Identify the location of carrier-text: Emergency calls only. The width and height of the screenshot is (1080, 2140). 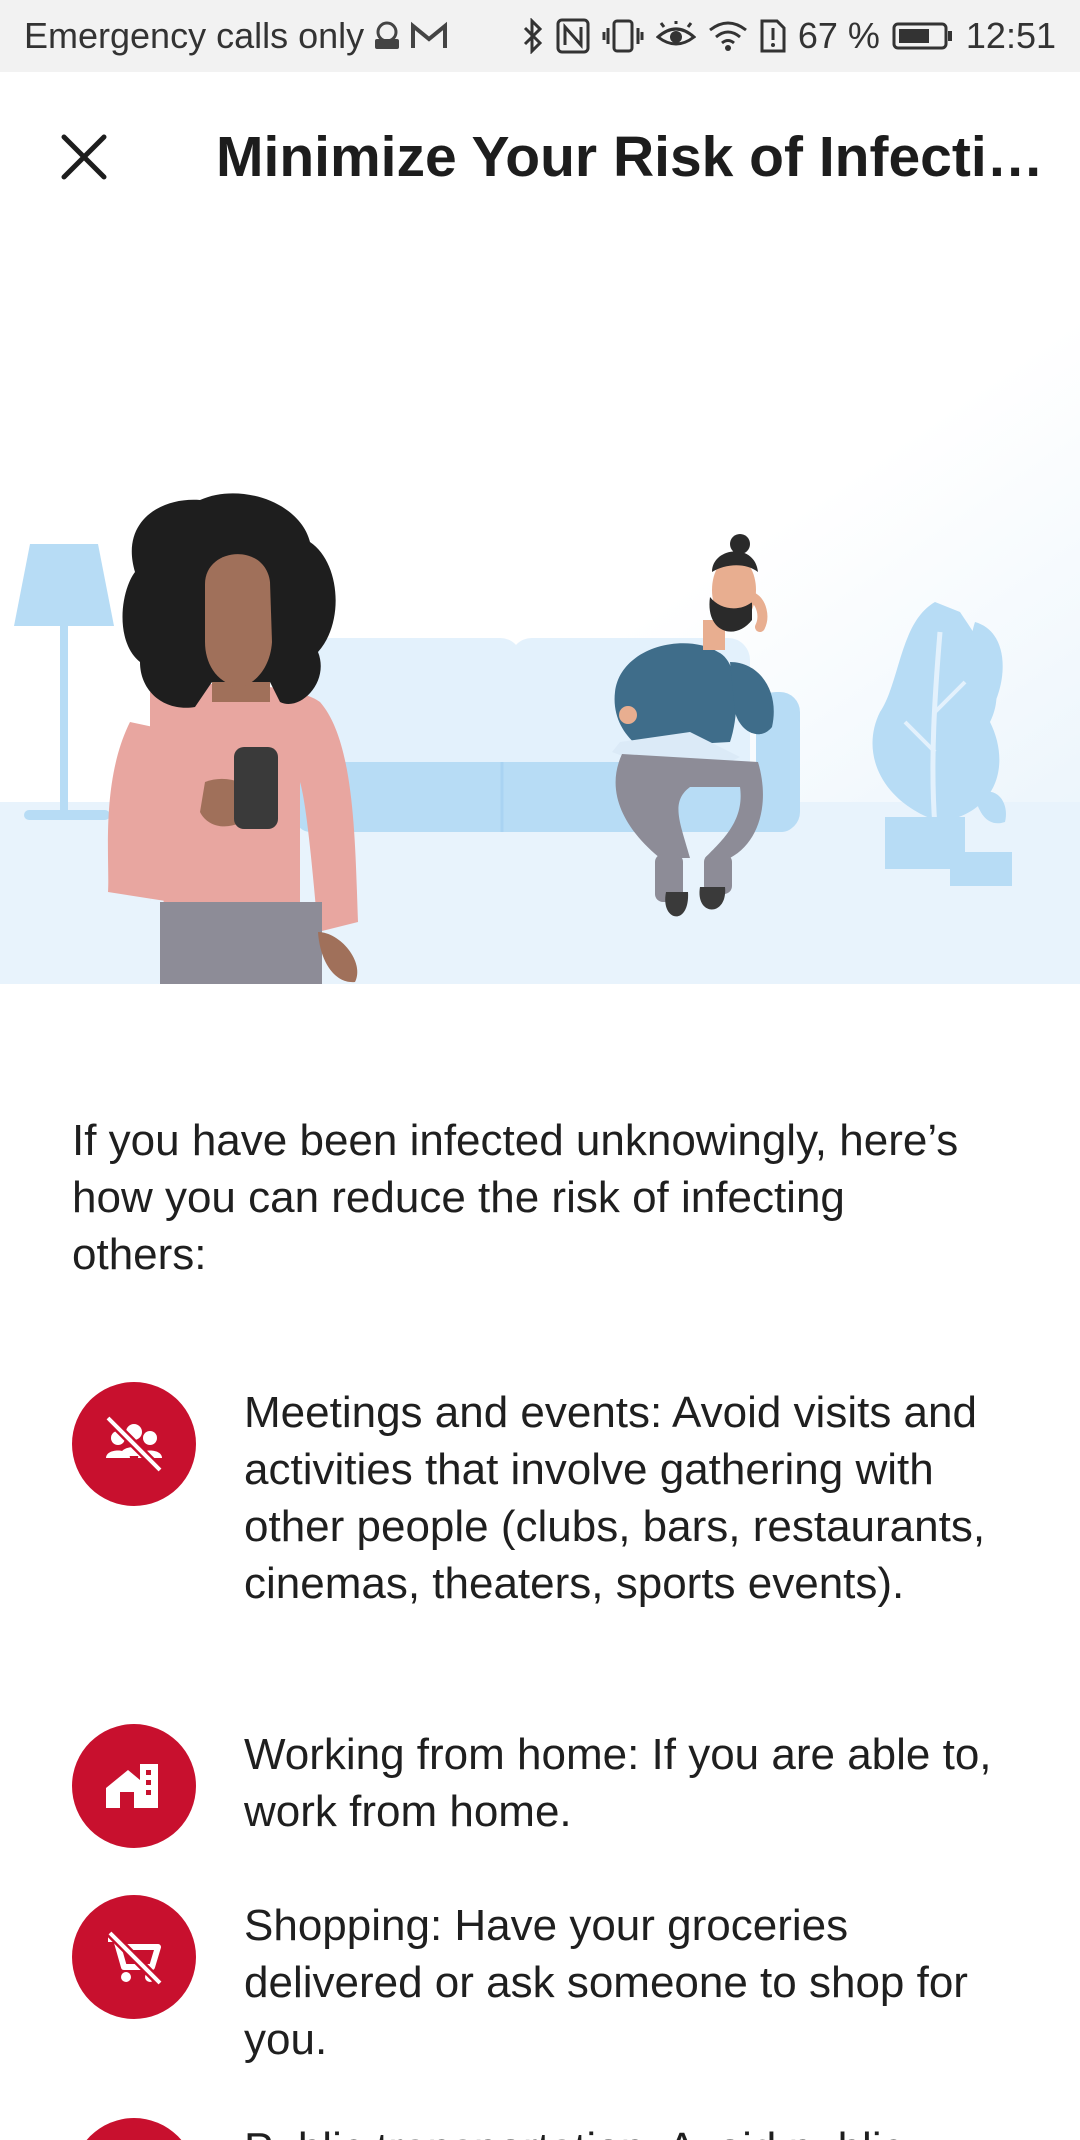
(194, 35).